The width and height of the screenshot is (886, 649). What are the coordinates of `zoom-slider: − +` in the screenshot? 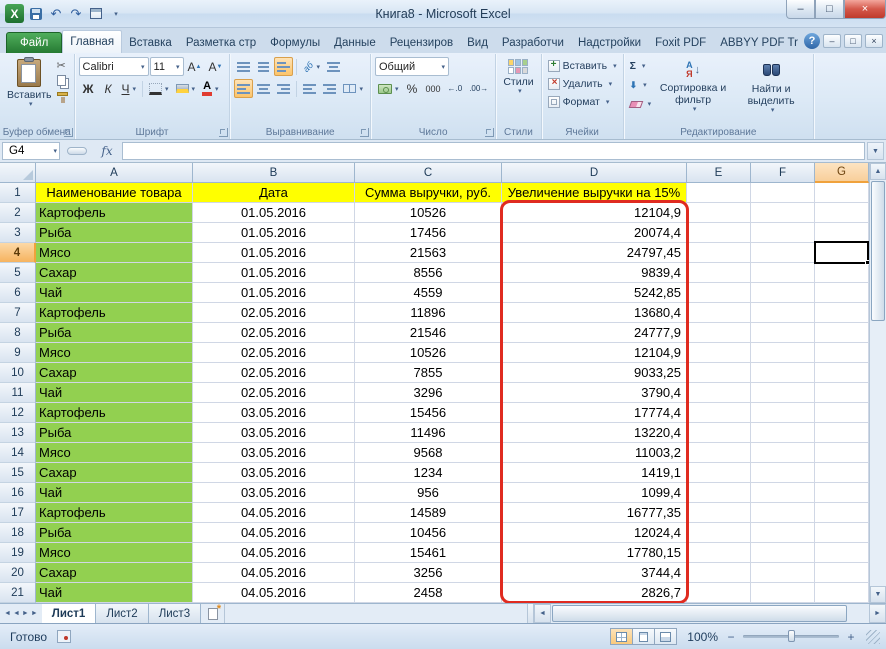 It's located at (791, 637).